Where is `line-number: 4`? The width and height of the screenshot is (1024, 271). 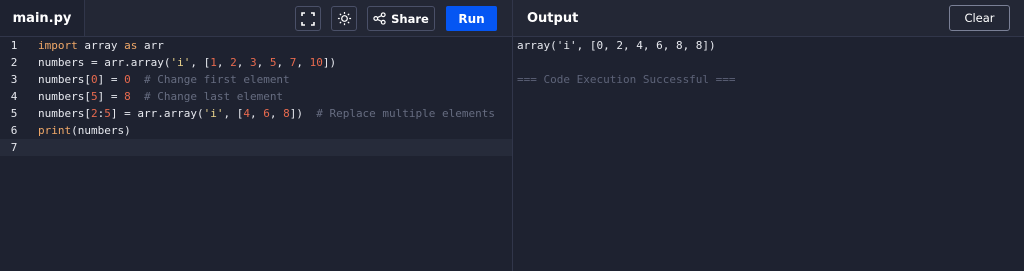 line-number: 4 is located at coordinates (14, 96).